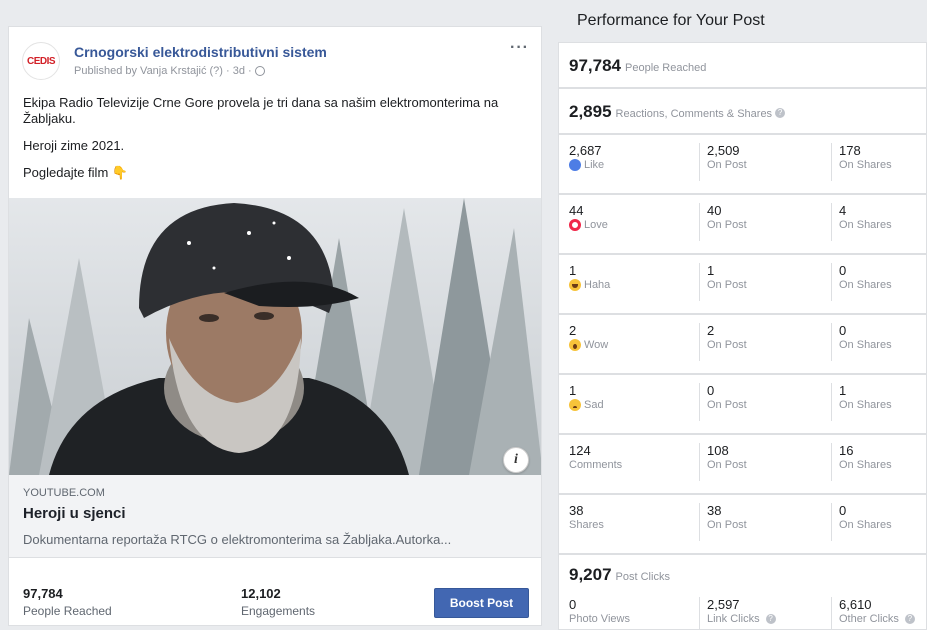 The height and width of the screenshot is (630, 927). What do you see at coordinates (642, 577) in the screenshot?
I see `post-clicks-label: Post Clicks` at bounding box center [642, 577].